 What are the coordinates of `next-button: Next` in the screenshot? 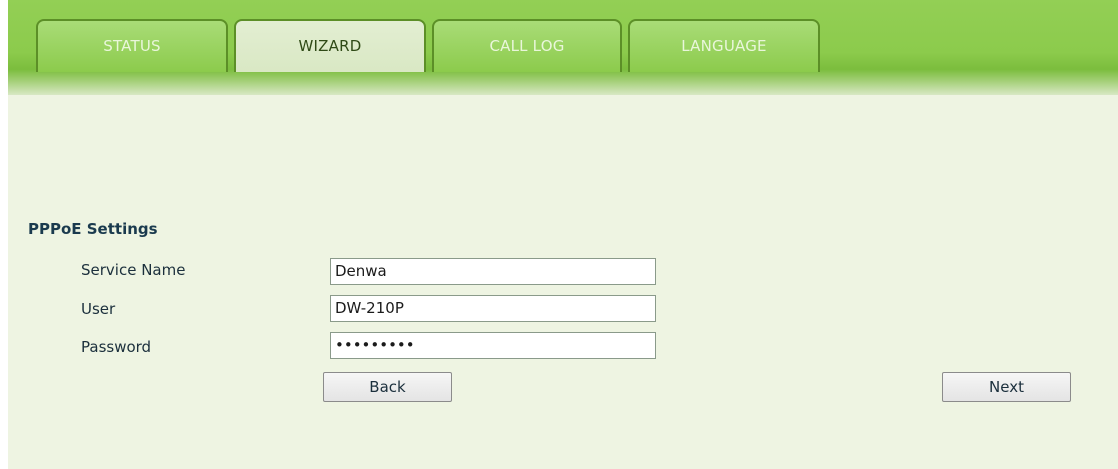 It's located at (1006, 387).